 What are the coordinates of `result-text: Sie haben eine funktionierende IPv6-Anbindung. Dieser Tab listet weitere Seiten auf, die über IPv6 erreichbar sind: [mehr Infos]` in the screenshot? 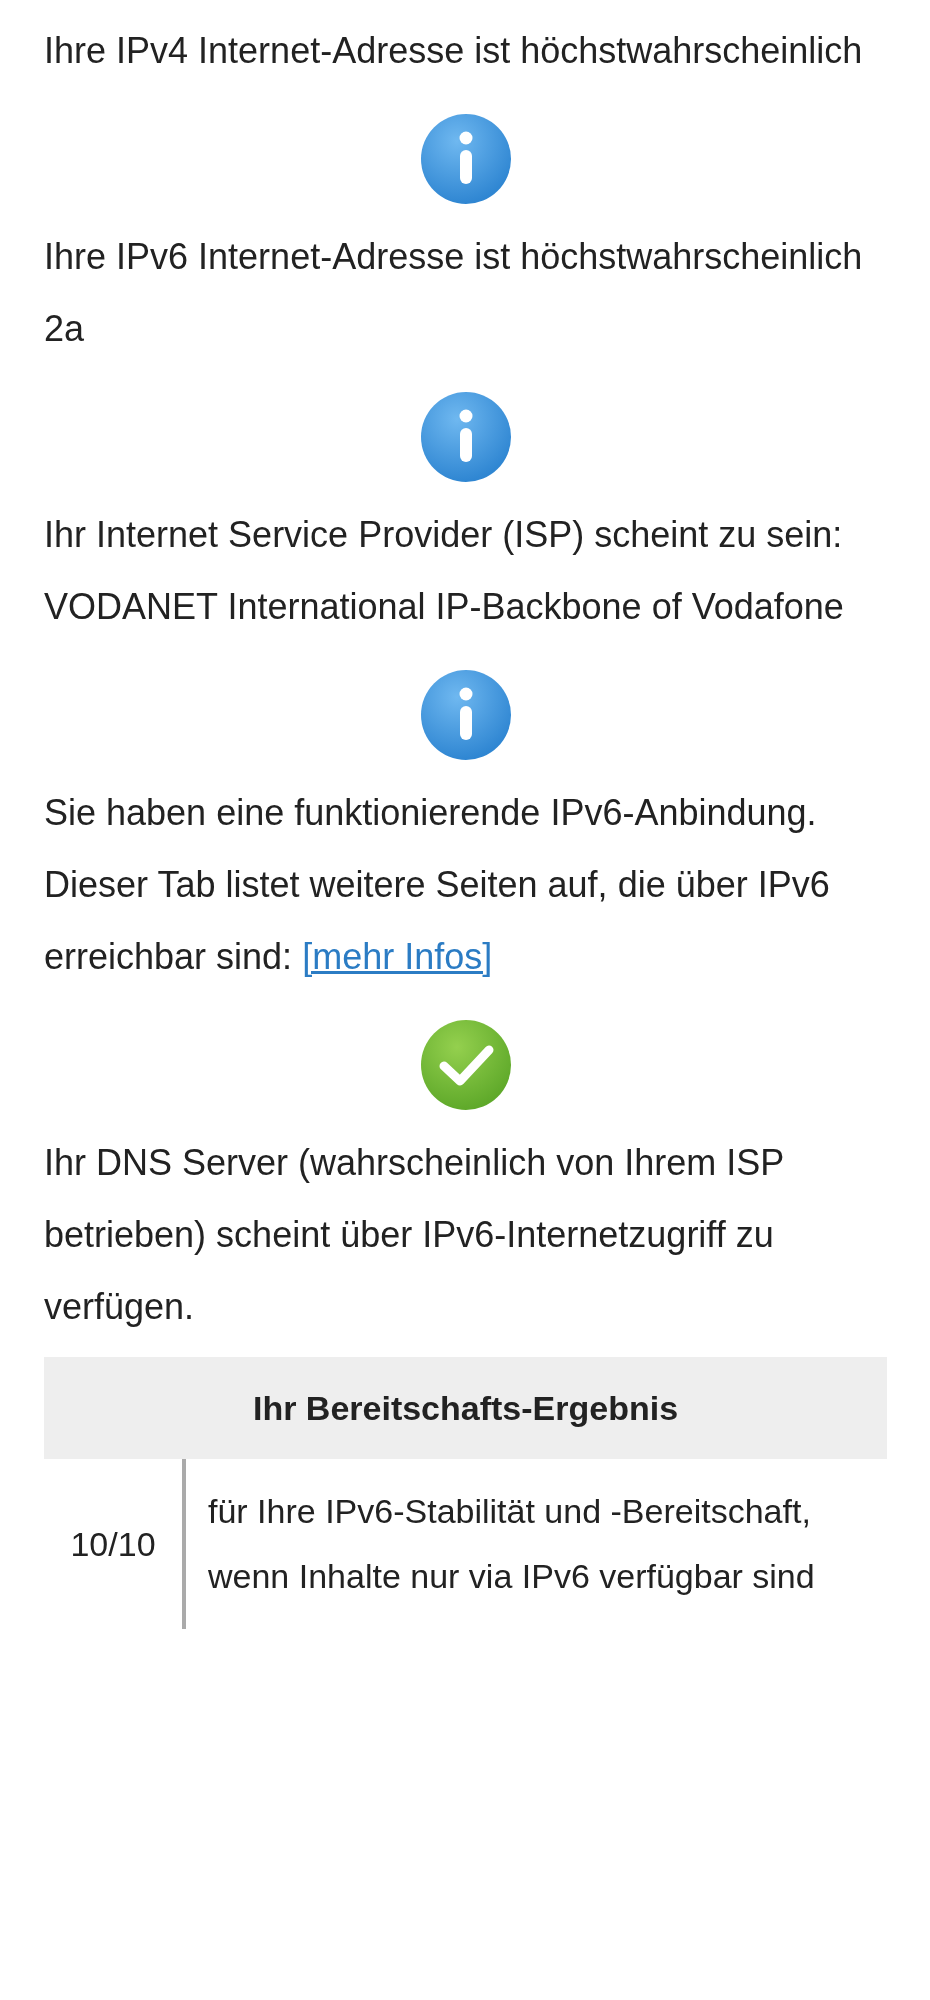 It's located at (437, 885).